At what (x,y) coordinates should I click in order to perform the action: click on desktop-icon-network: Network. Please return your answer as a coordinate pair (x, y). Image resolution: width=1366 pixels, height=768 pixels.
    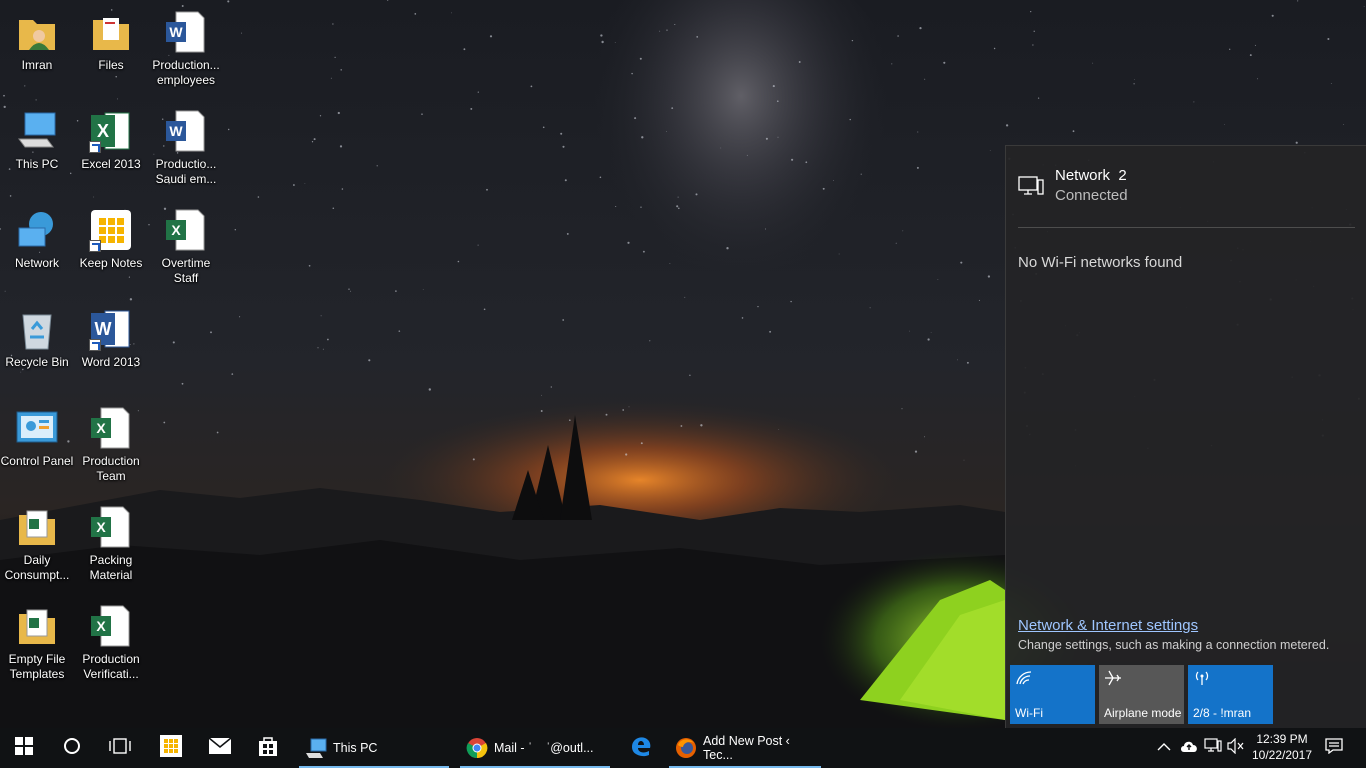
    Looking at the image, I should click on (37, 246).